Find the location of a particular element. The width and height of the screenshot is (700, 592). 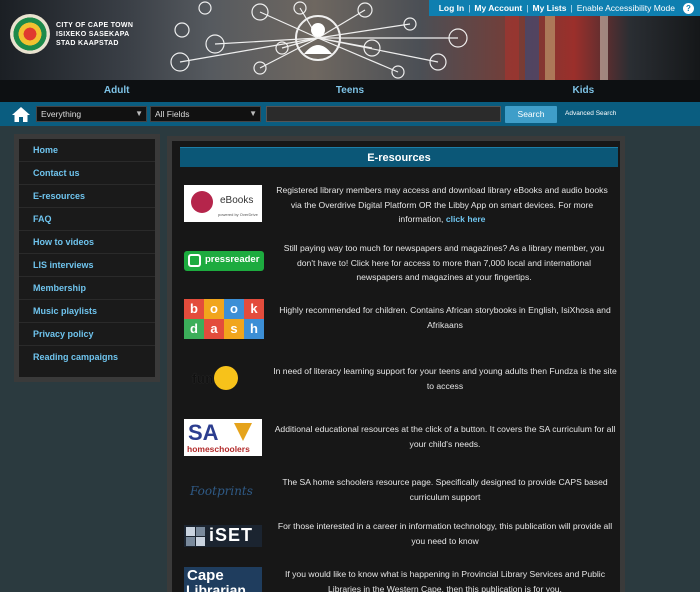

search-button: Search is located at coordinates (531, 114).